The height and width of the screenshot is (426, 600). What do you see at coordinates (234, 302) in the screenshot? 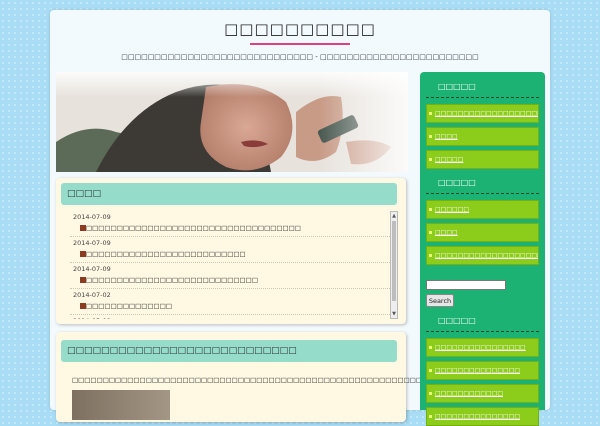
I see `news-item: 2014-07-02 □□□□□□□□□□□□□□` at bounding box center [234, 302].